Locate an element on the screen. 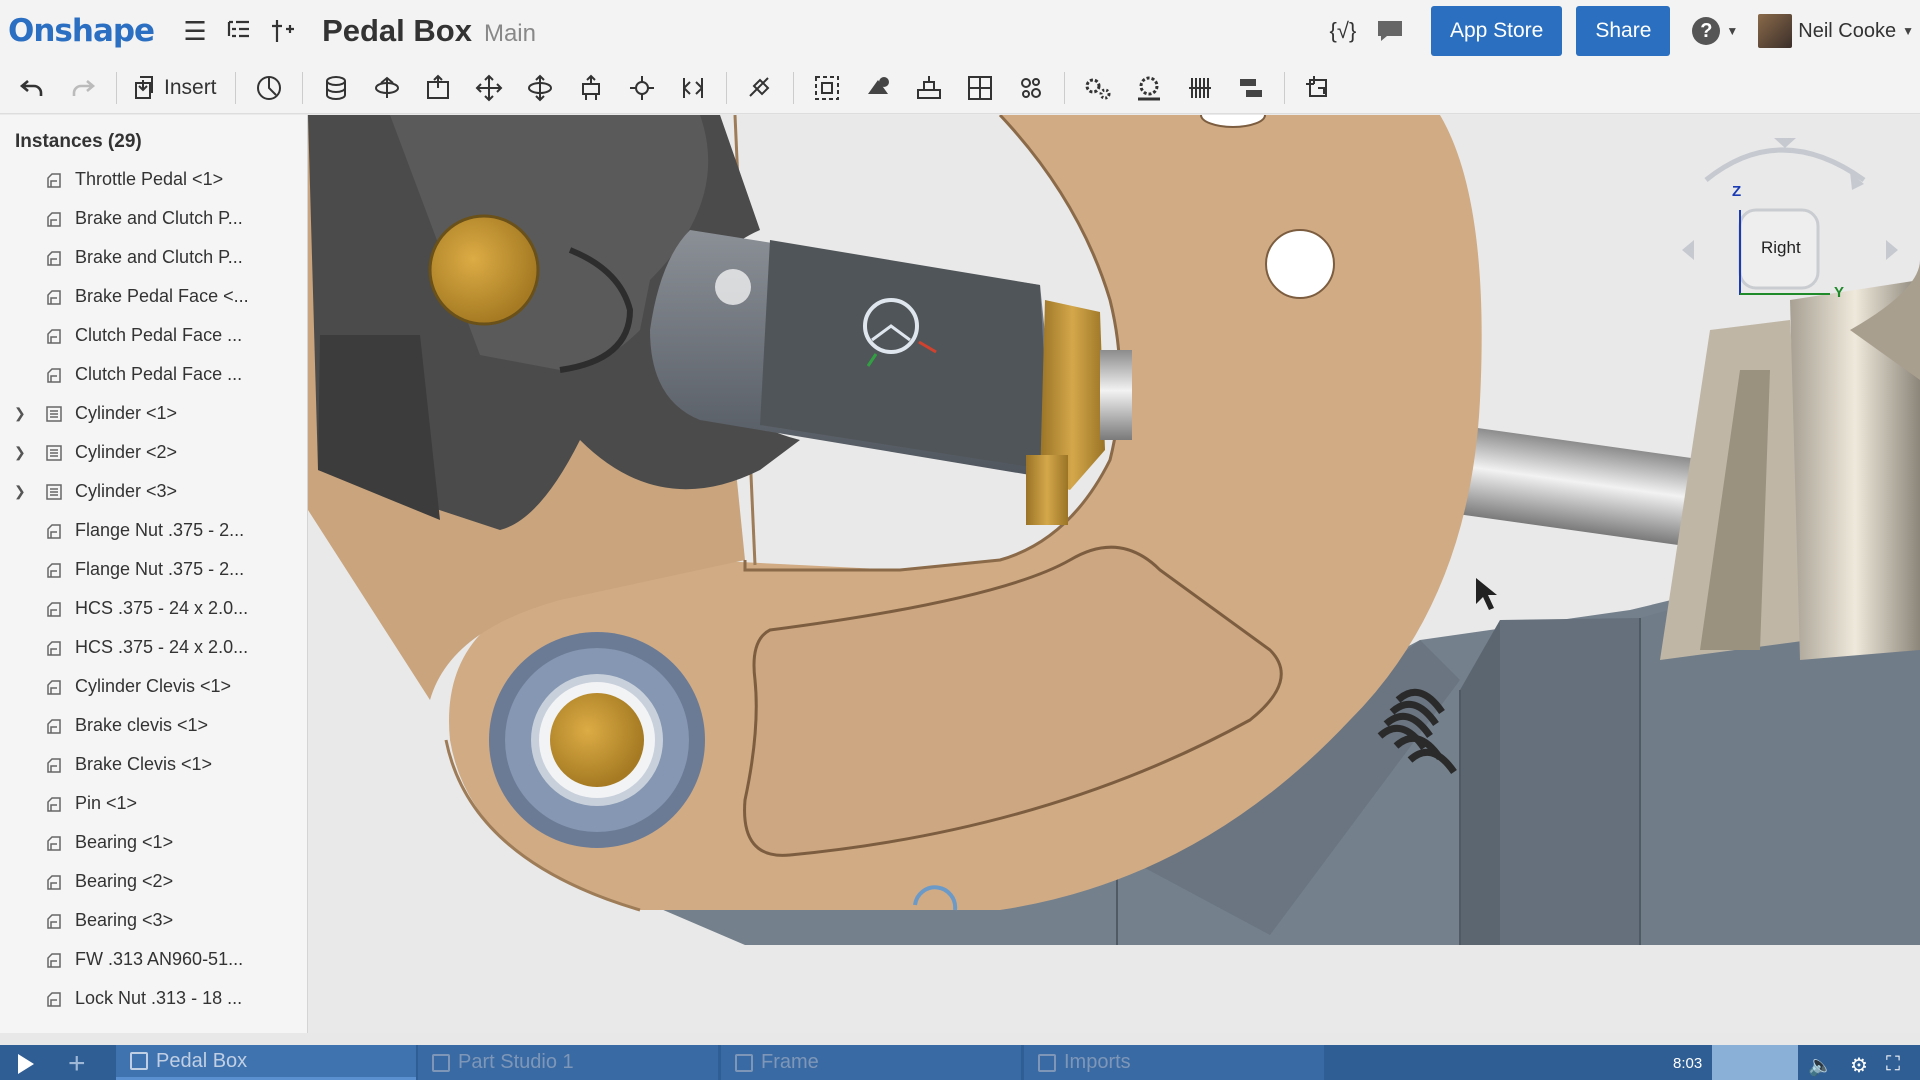  instance-item: Pin <1> is located at coordinates (153, 803).